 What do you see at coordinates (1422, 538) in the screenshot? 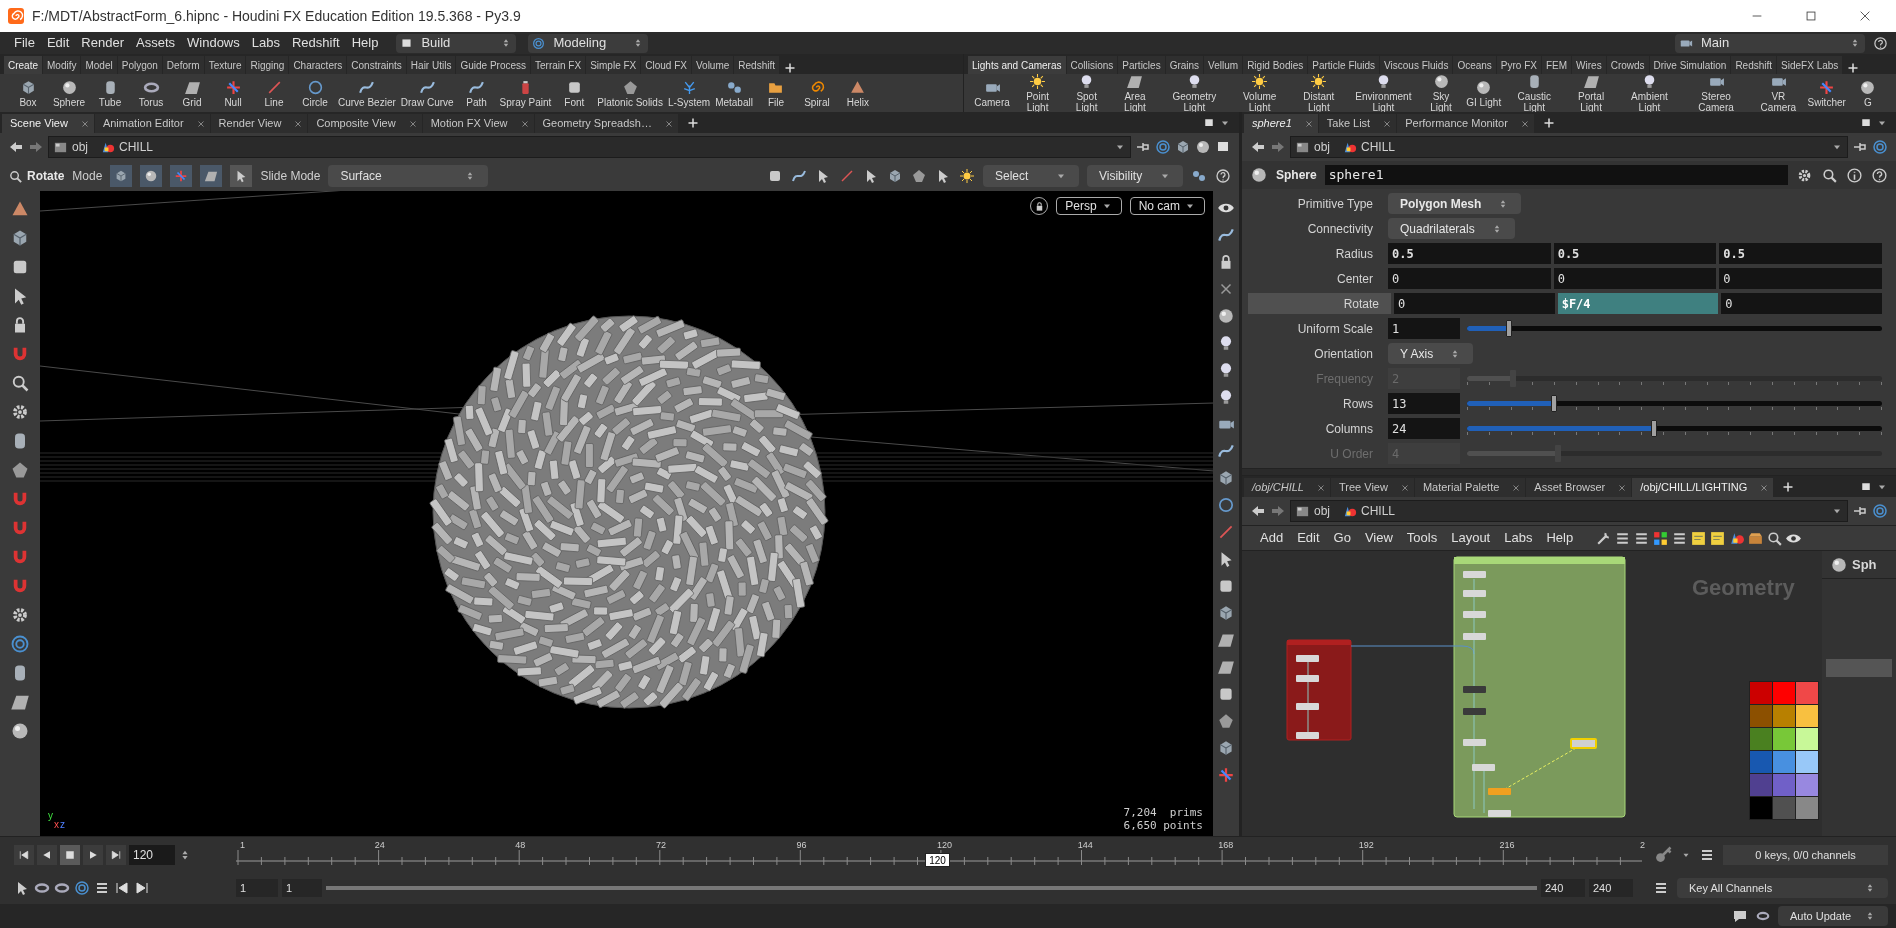
I see `menu-item: Tools` at bounding box center [1422, 538].